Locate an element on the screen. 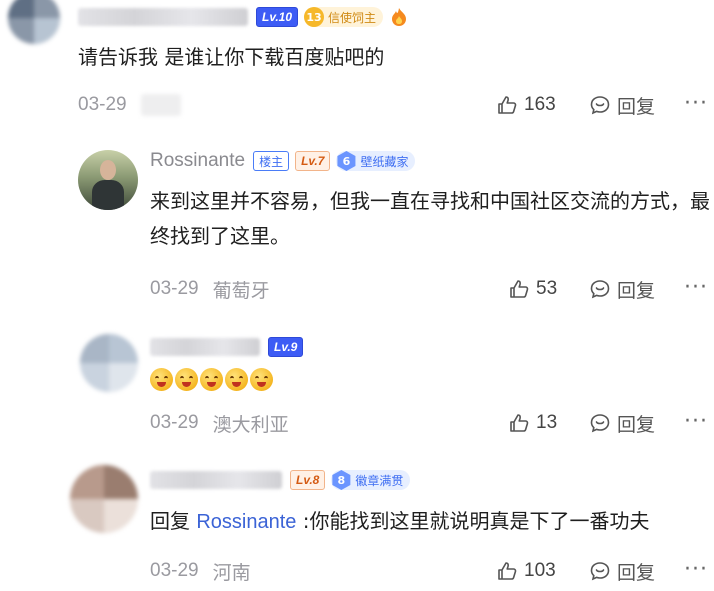 This screenshot has height=591, width=714. comment-text: 来到这里并不容易，但我一直在寻找和中国社区交流的方式，最终找到了这里。 is located at coordinates (430, 218).